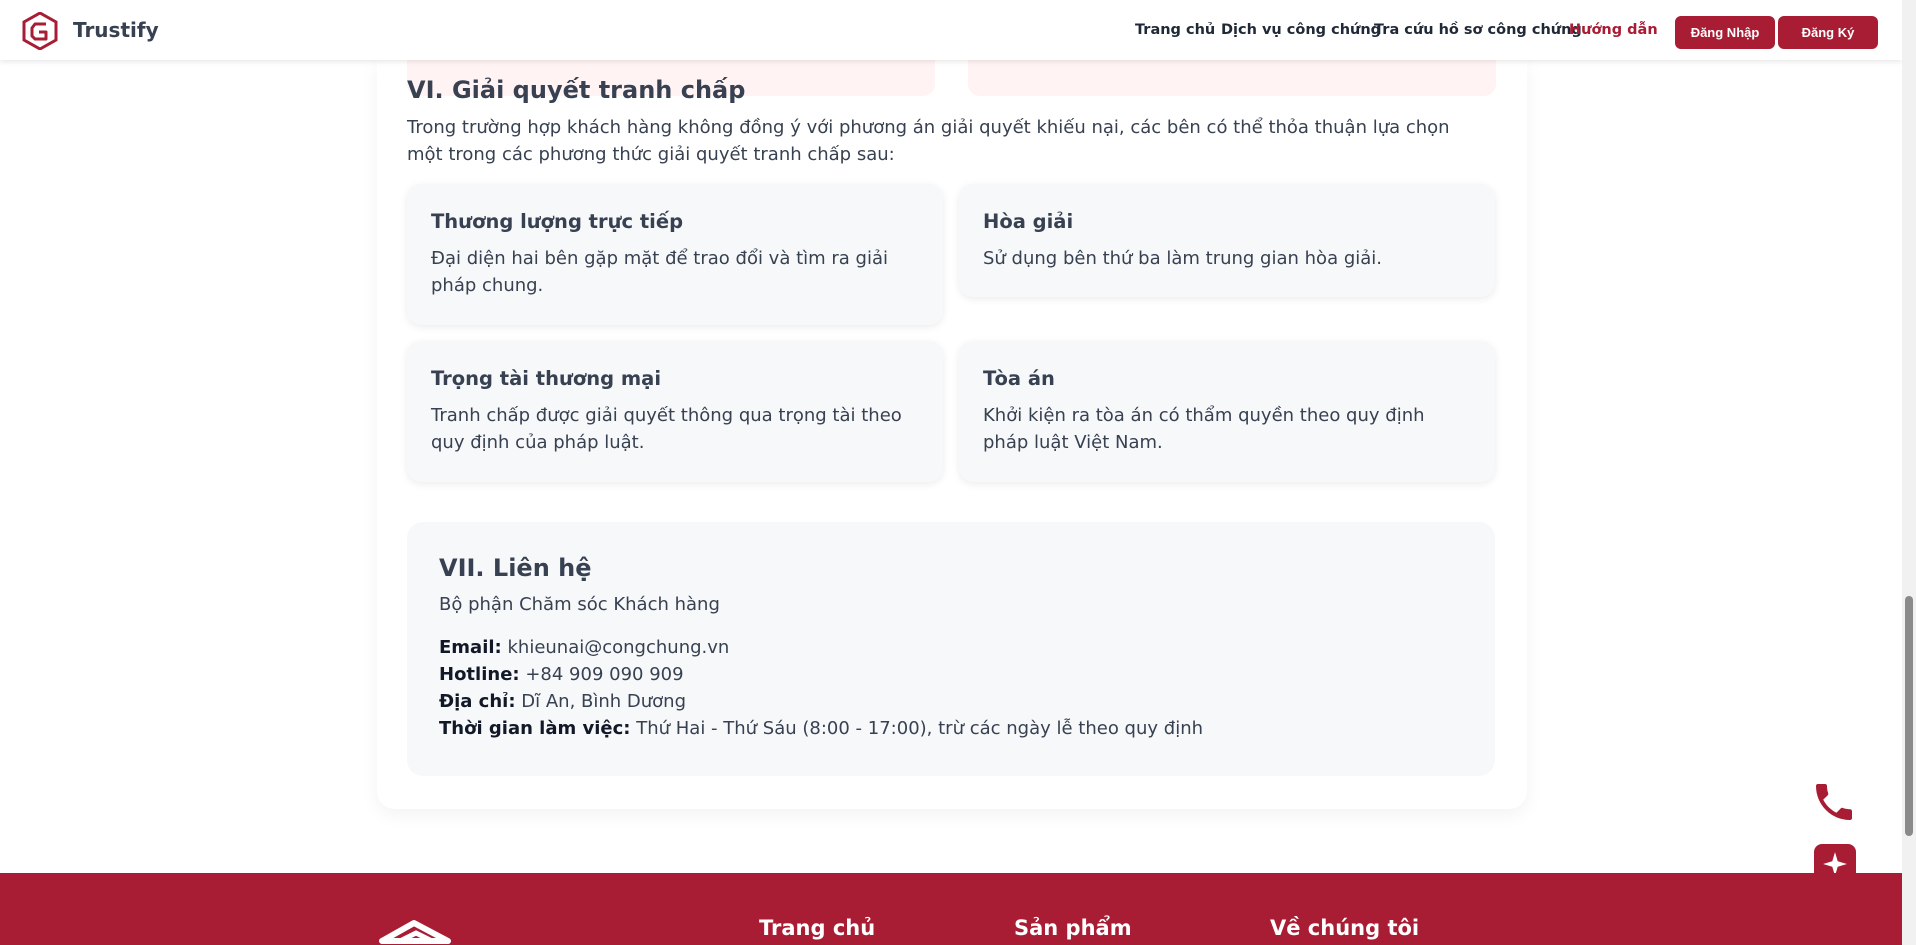 This screenshot has height=945, width=1916. I want to click on card-title: Trọng tài thương mại, so click(546, 378).